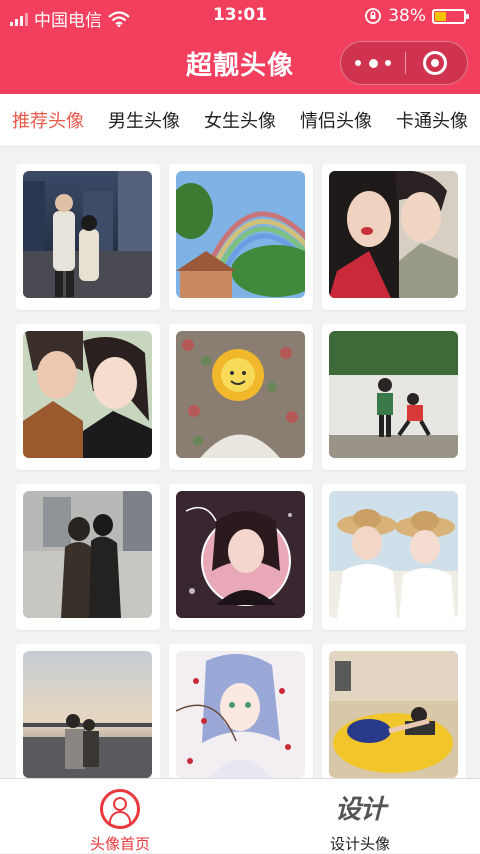  I want to click on photo-girl-pink-circle, so click(240, 554).